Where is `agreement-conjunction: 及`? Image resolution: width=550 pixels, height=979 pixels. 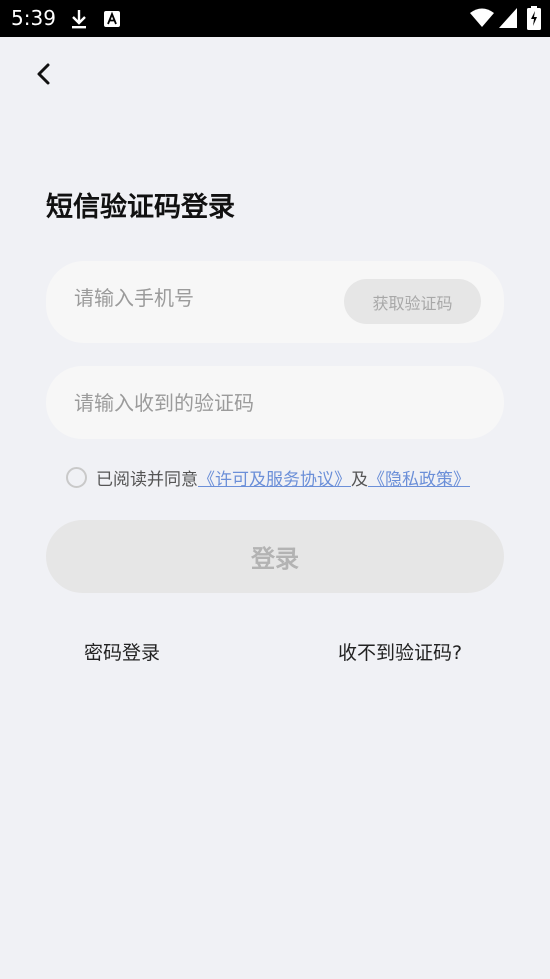
agreement-conjunction: 及 is located at coordinates (359, 479).